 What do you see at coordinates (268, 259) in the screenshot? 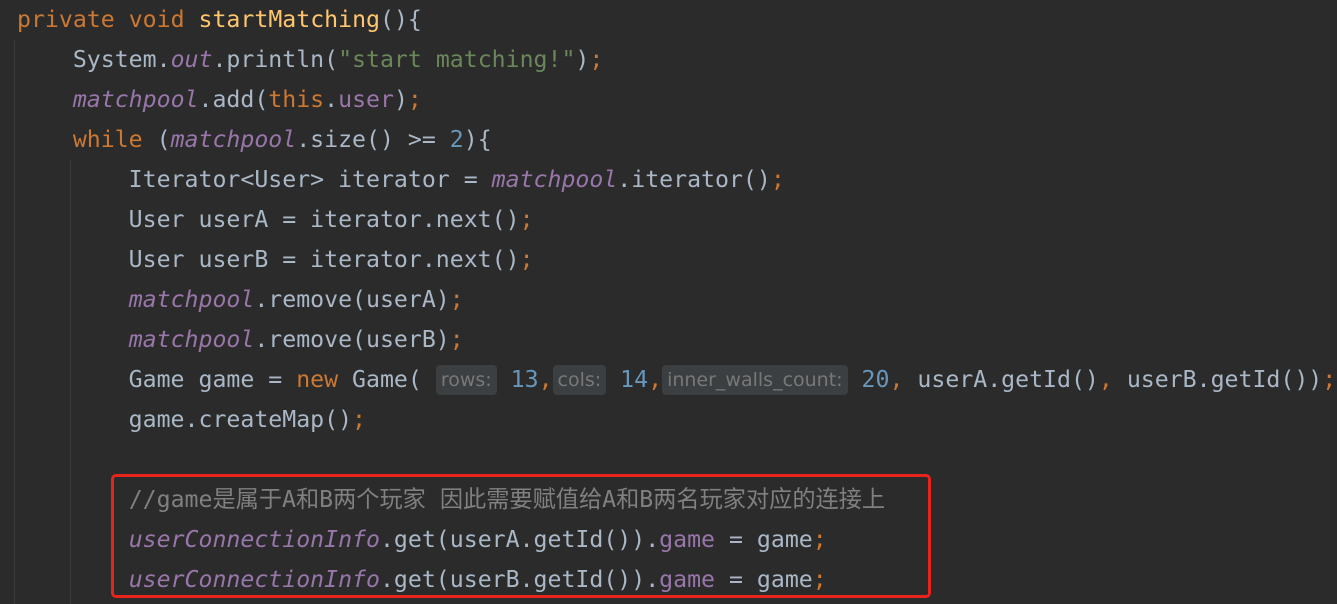
I see `code-token: User userB = iterator.next()` at bounding box center [268, 259].